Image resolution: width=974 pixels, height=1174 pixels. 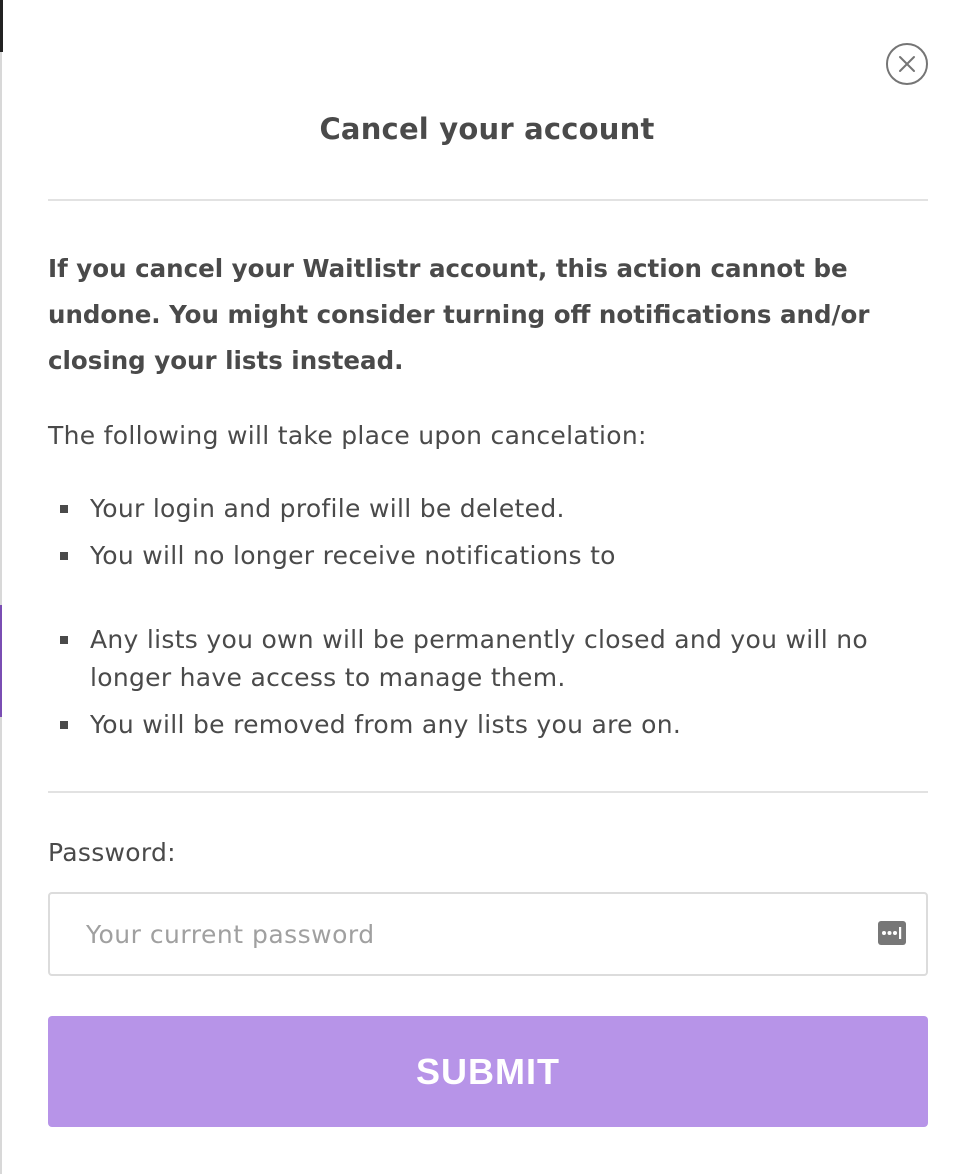 I want to click on close-button, so click(x=907, y=64).